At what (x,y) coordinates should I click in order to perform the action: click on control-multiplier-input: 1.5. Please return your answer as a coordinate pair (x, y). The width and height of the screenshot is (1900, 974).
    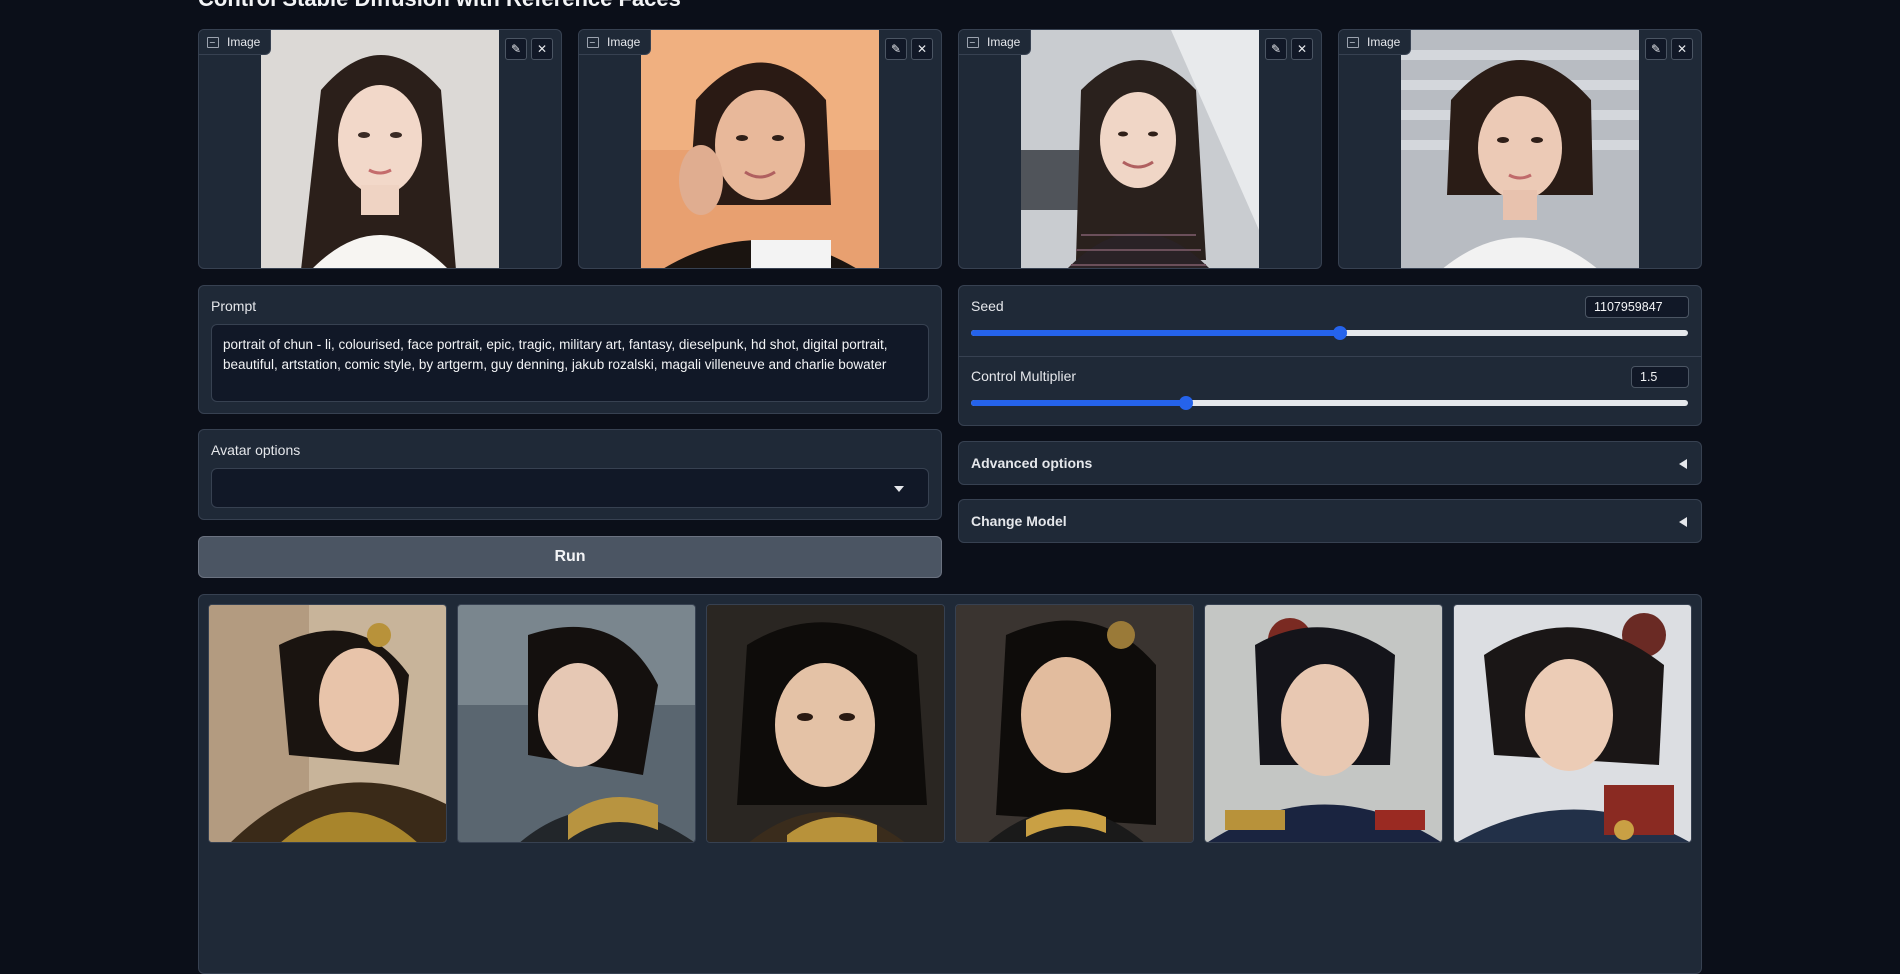
    Looking at the image, I should click on (1660, 377).